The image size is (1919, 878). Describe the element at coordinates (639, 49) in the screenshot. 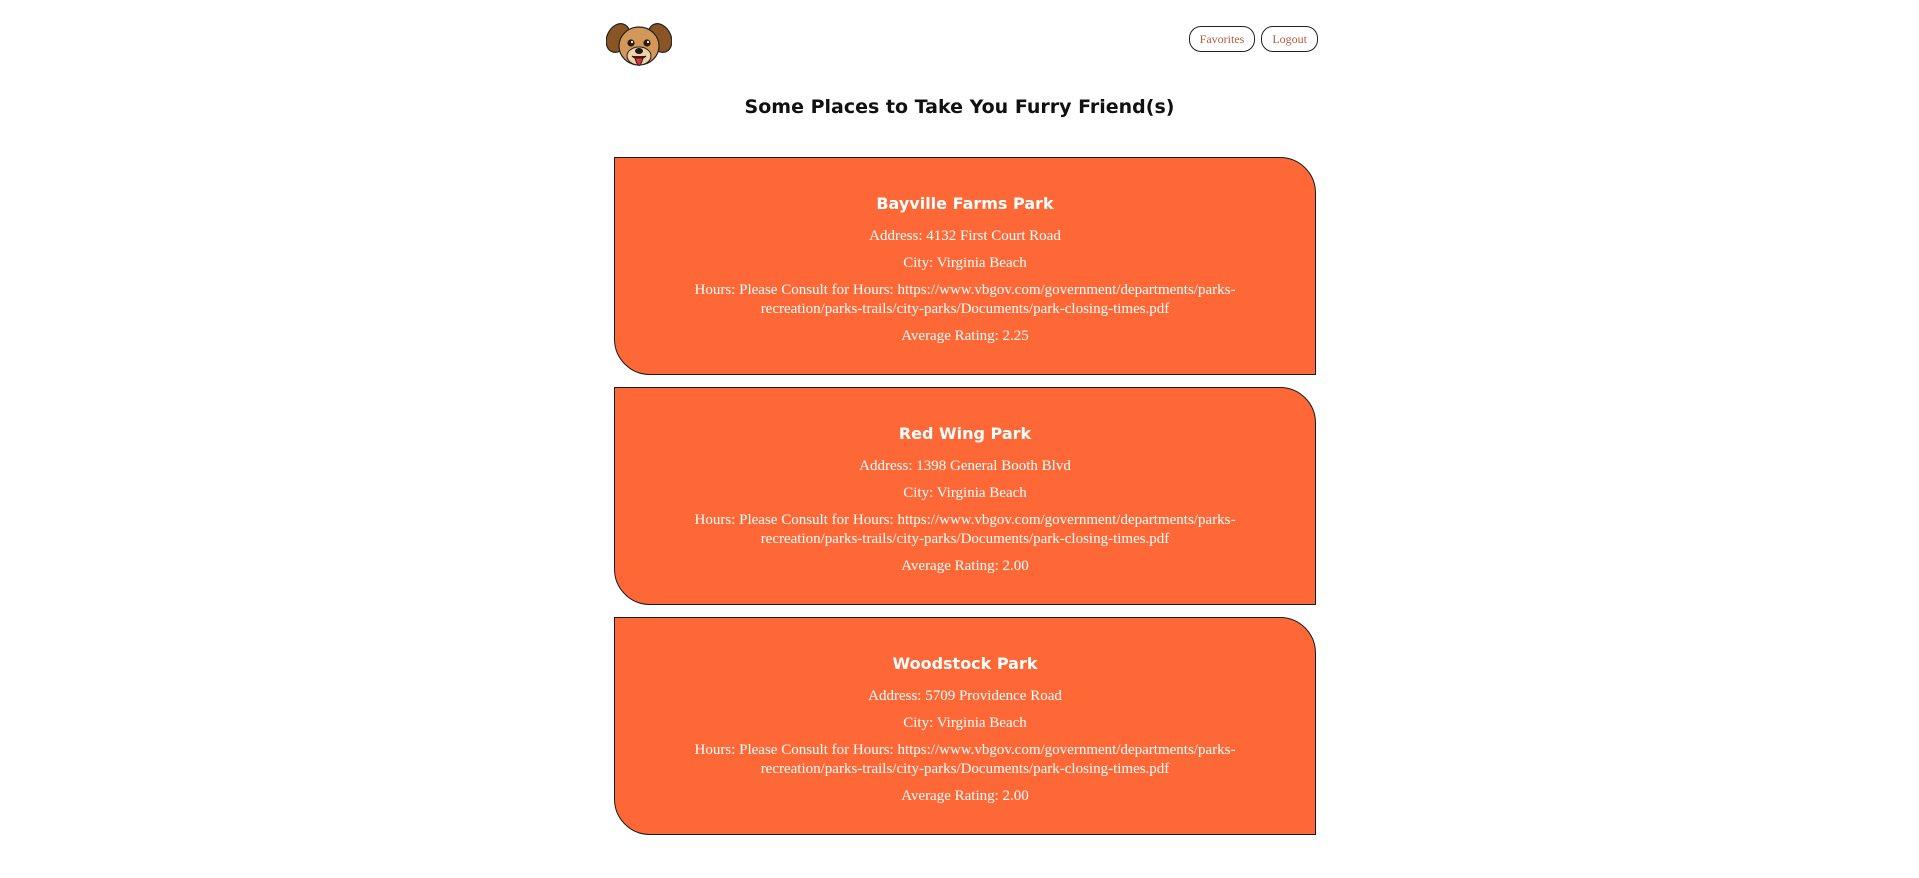

I see `dog-logo-icon` at that location.